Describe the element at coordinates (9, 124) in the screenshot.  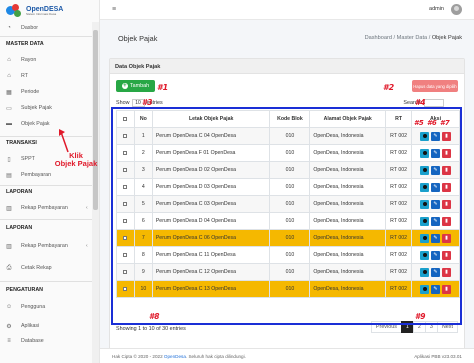
I see `building-icon: ▬` at that location.